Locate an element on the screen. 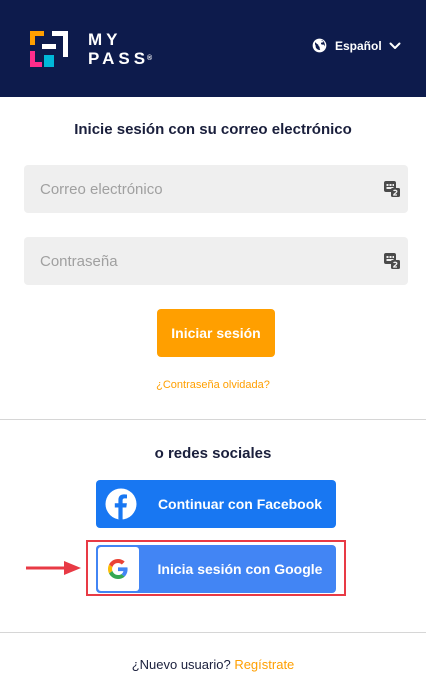  google-icon is located at coordinates (118, 569).